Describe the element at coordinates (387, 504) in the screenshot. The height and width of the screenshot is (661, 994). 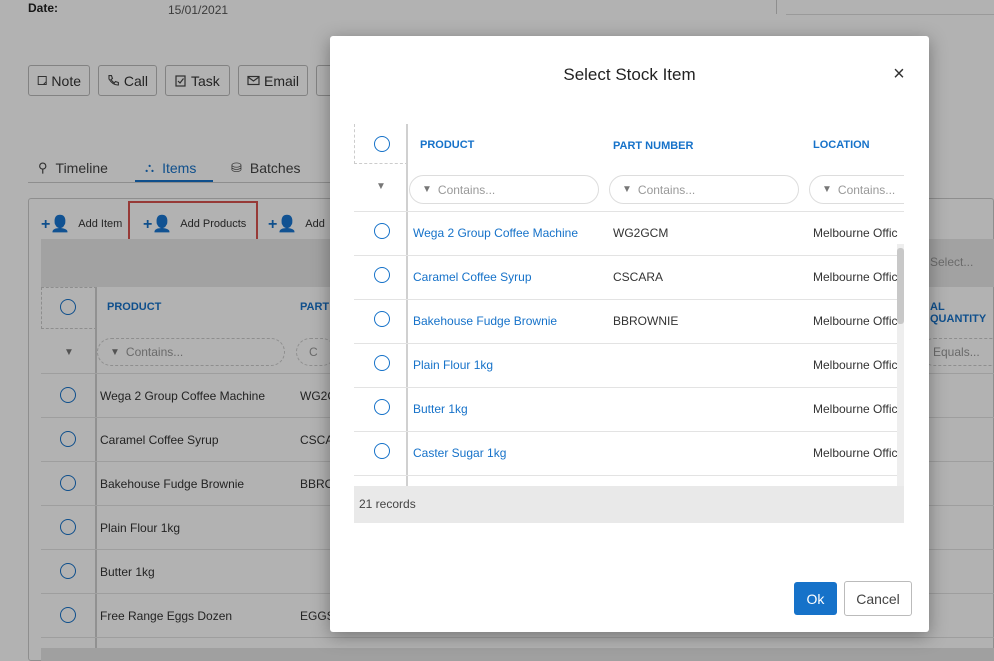
I see `record-count: 21 records` at that location.